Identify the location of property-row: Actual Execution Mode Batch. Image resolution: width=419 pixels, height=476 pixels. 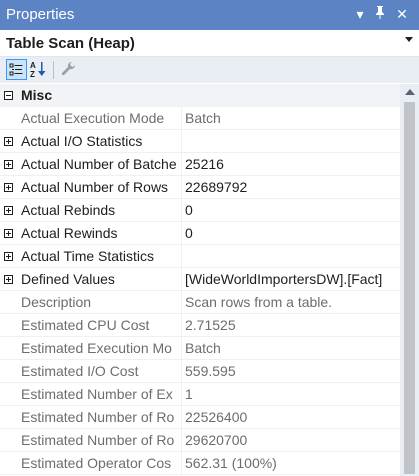
(200, 118).